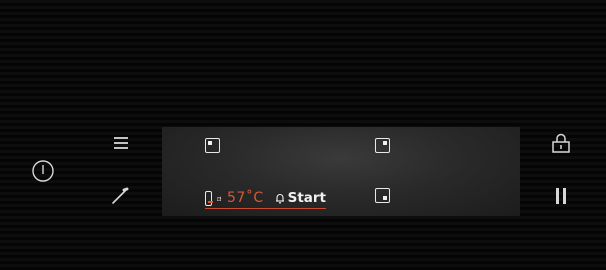 The width and height of the screenshot is (606, 270). I want to click on cooking-status: 57˚C Start, so click(265, 198).